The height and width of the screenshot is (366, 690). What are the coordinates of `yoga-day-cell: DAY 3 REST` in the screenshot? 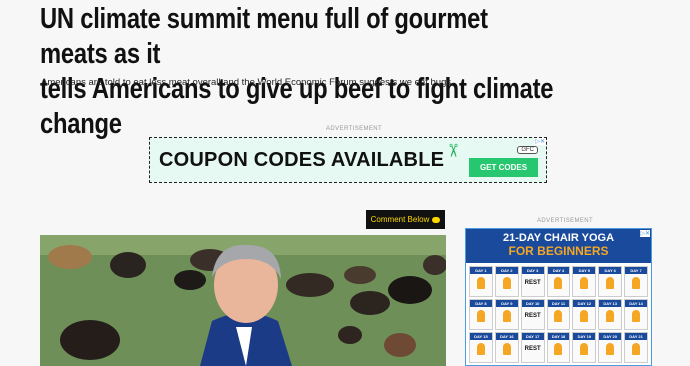 It's located at (532, 281).